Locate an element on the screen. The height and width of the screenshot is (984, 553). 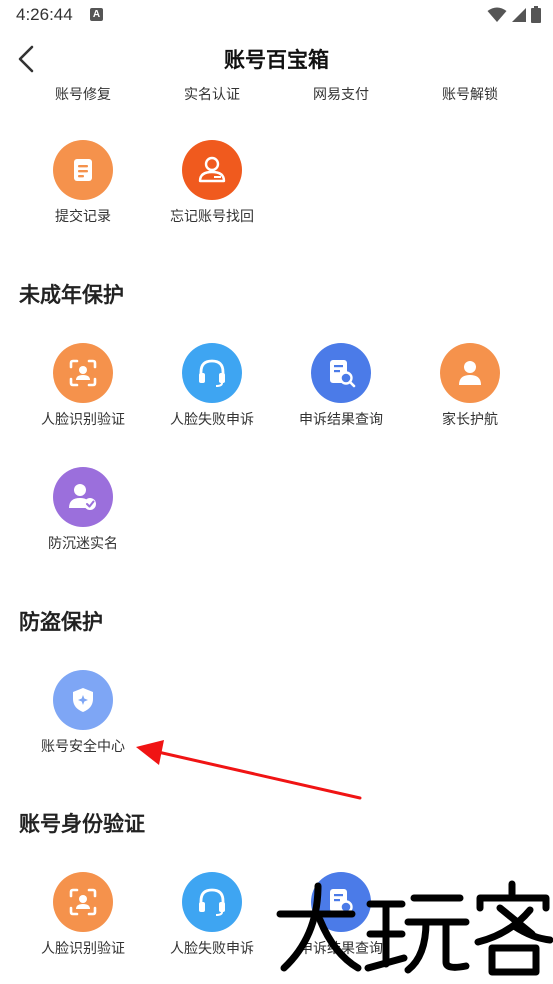
status-icons is located at coordinates (514, 14).